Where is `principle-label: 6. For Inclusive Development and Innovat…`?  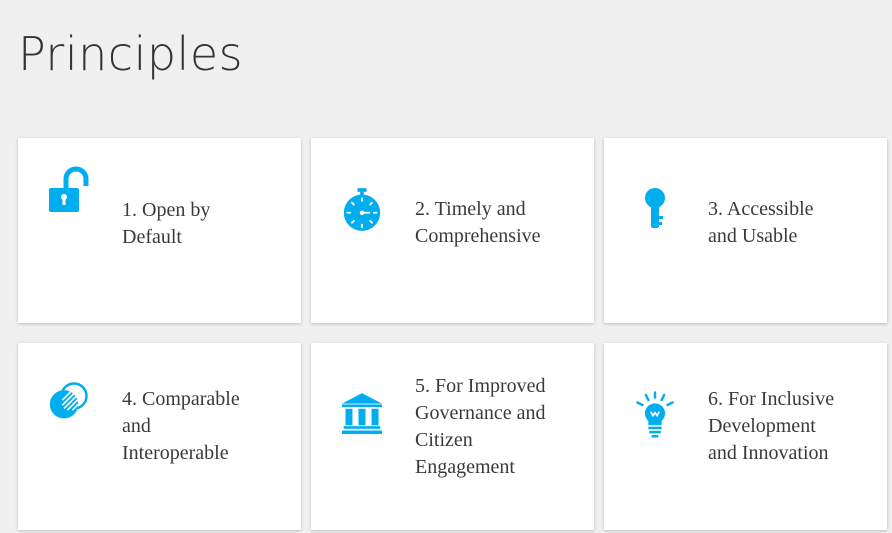
principle-label: 6. For Inclusive Development and Innovat… is located at coordinates (771, 426).